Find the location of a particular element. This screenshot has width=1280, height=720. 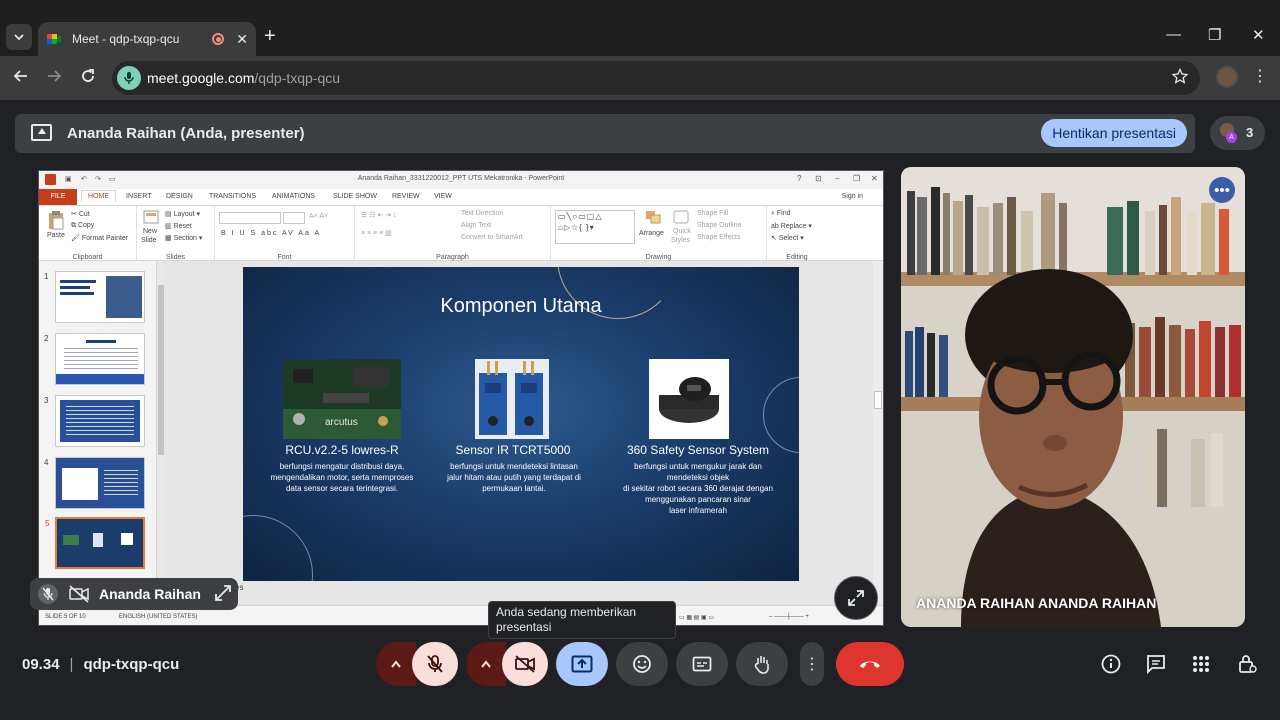

arrange-icon is located at coordinates (653, 217).